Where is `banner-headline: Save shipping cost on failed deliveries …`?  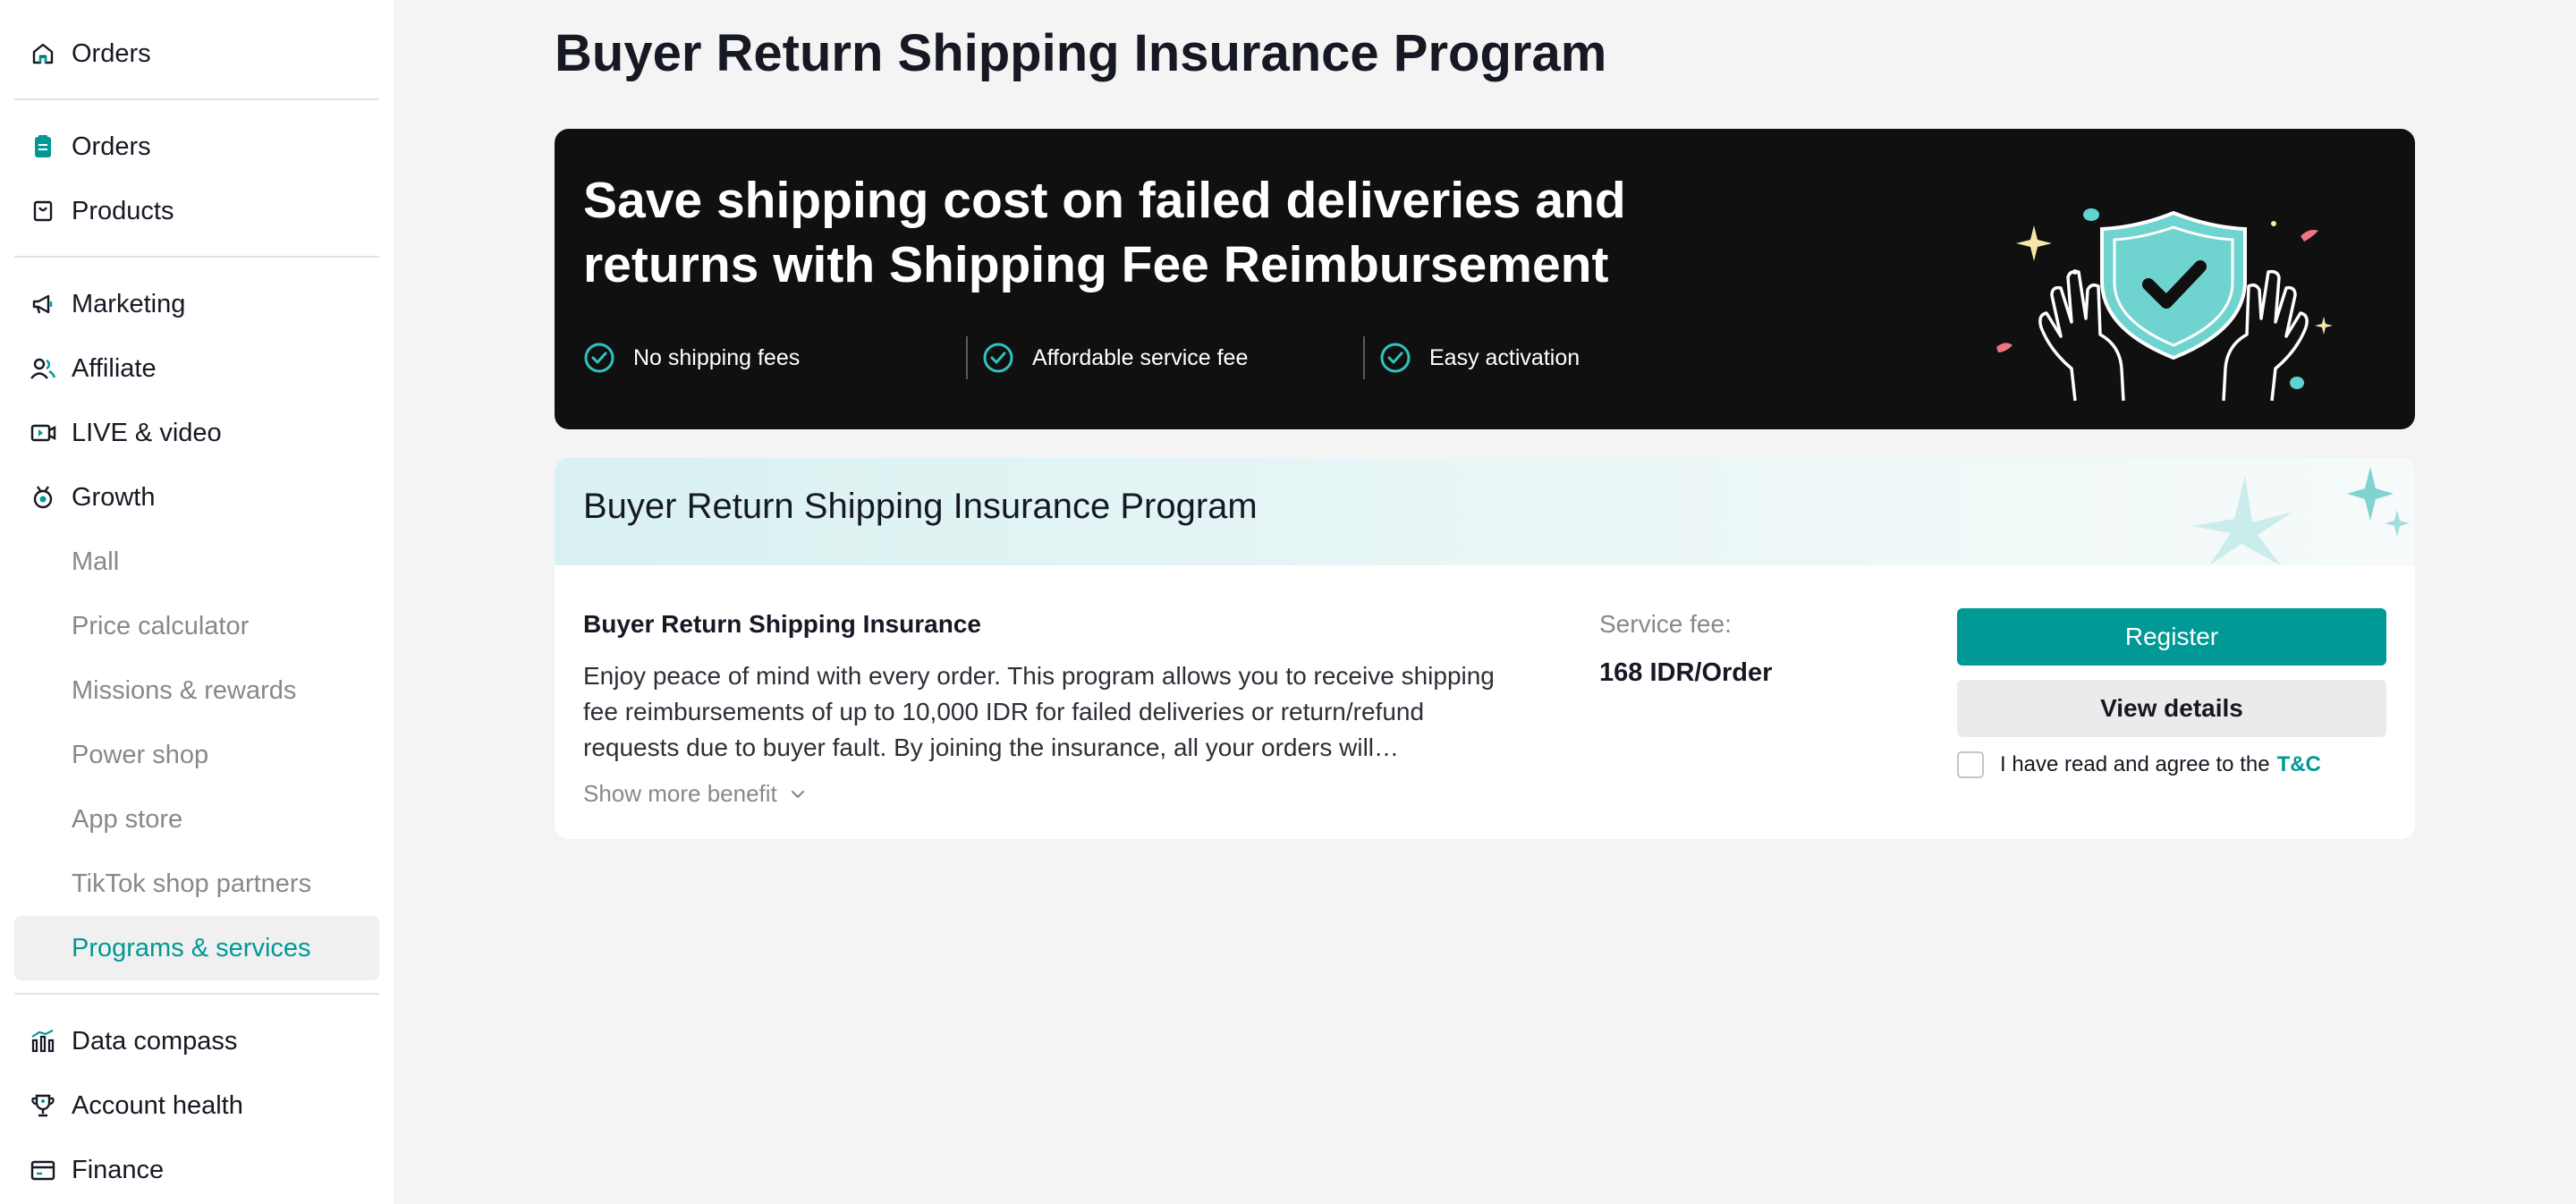 banner-headline: Save shipping cost on failed deliveries … is located at coordinates (1104, 233).